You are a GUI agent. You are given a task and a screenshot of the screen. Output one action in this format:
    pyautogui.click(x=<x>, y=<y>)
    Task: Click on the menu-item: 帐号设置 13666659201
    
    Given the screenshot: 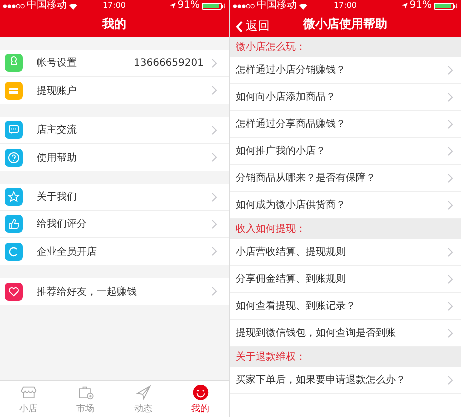 What is the action you would take?
    pyautogui.click(x=114, y=63)
    